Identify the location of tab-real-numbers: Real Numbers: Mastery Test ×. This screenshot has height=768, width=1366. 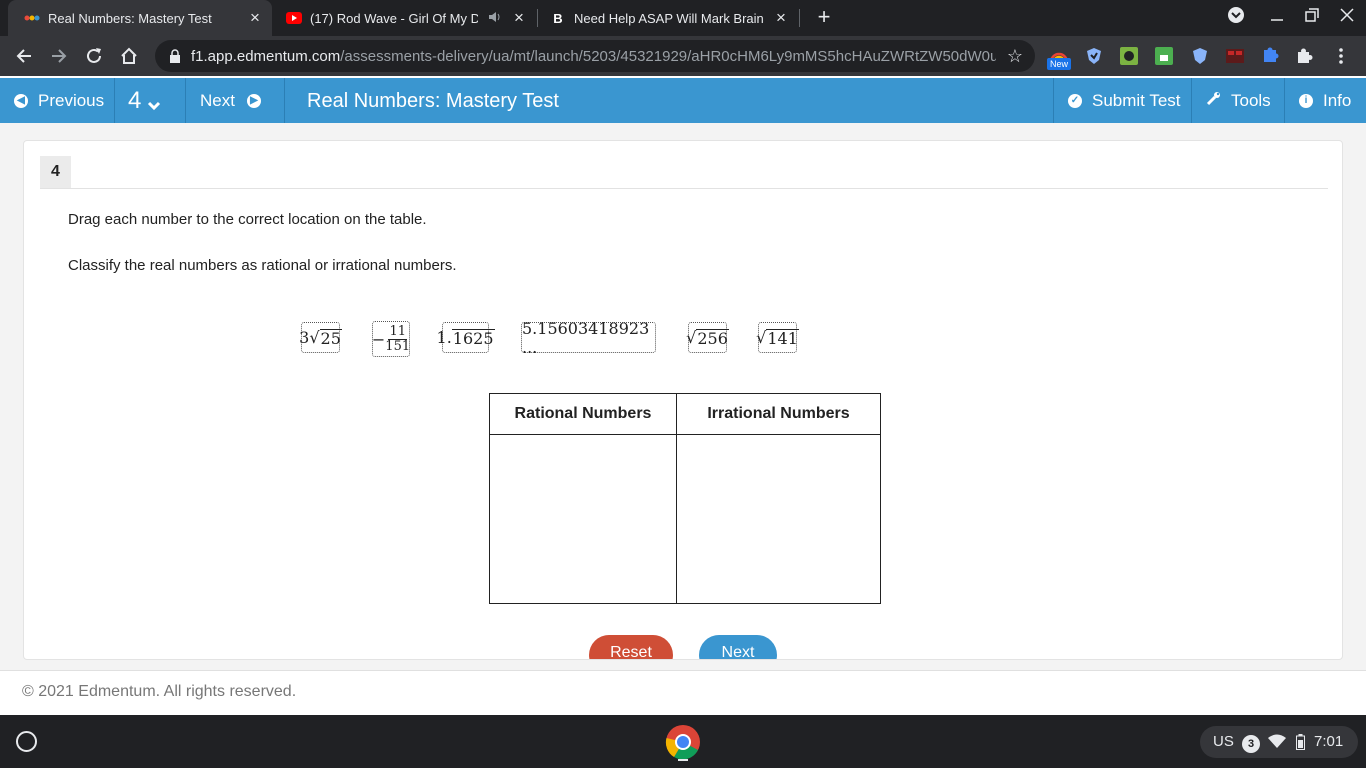
(140, 18).